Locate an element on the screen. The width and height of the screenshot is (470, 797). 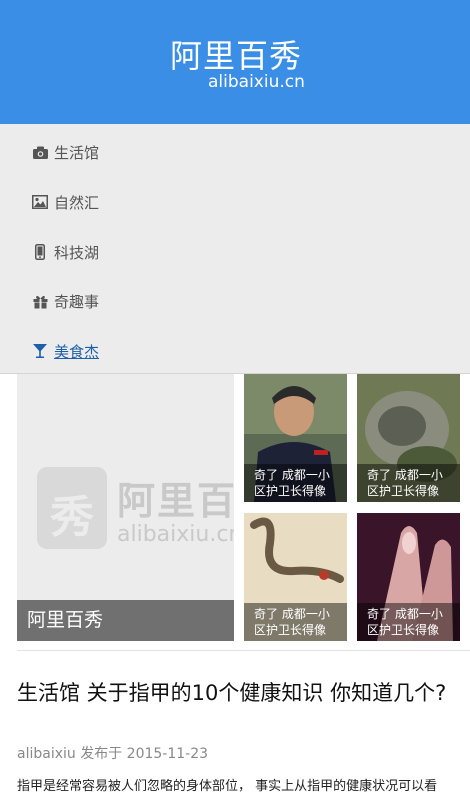
site-logo: 阿里百秀 alibaixiu.cn is located at coordinates (237, 64).